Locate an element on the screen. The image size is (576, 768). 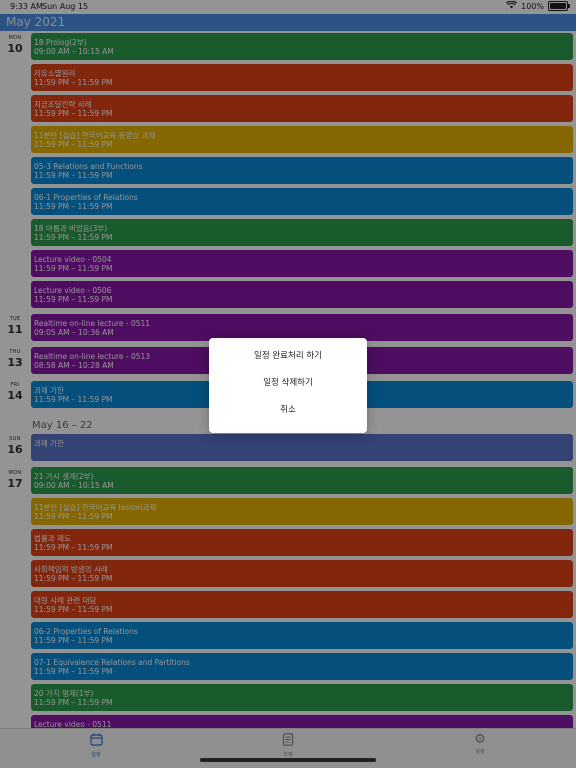
cancel-button: 취소 is located at coordinates (288, 410).